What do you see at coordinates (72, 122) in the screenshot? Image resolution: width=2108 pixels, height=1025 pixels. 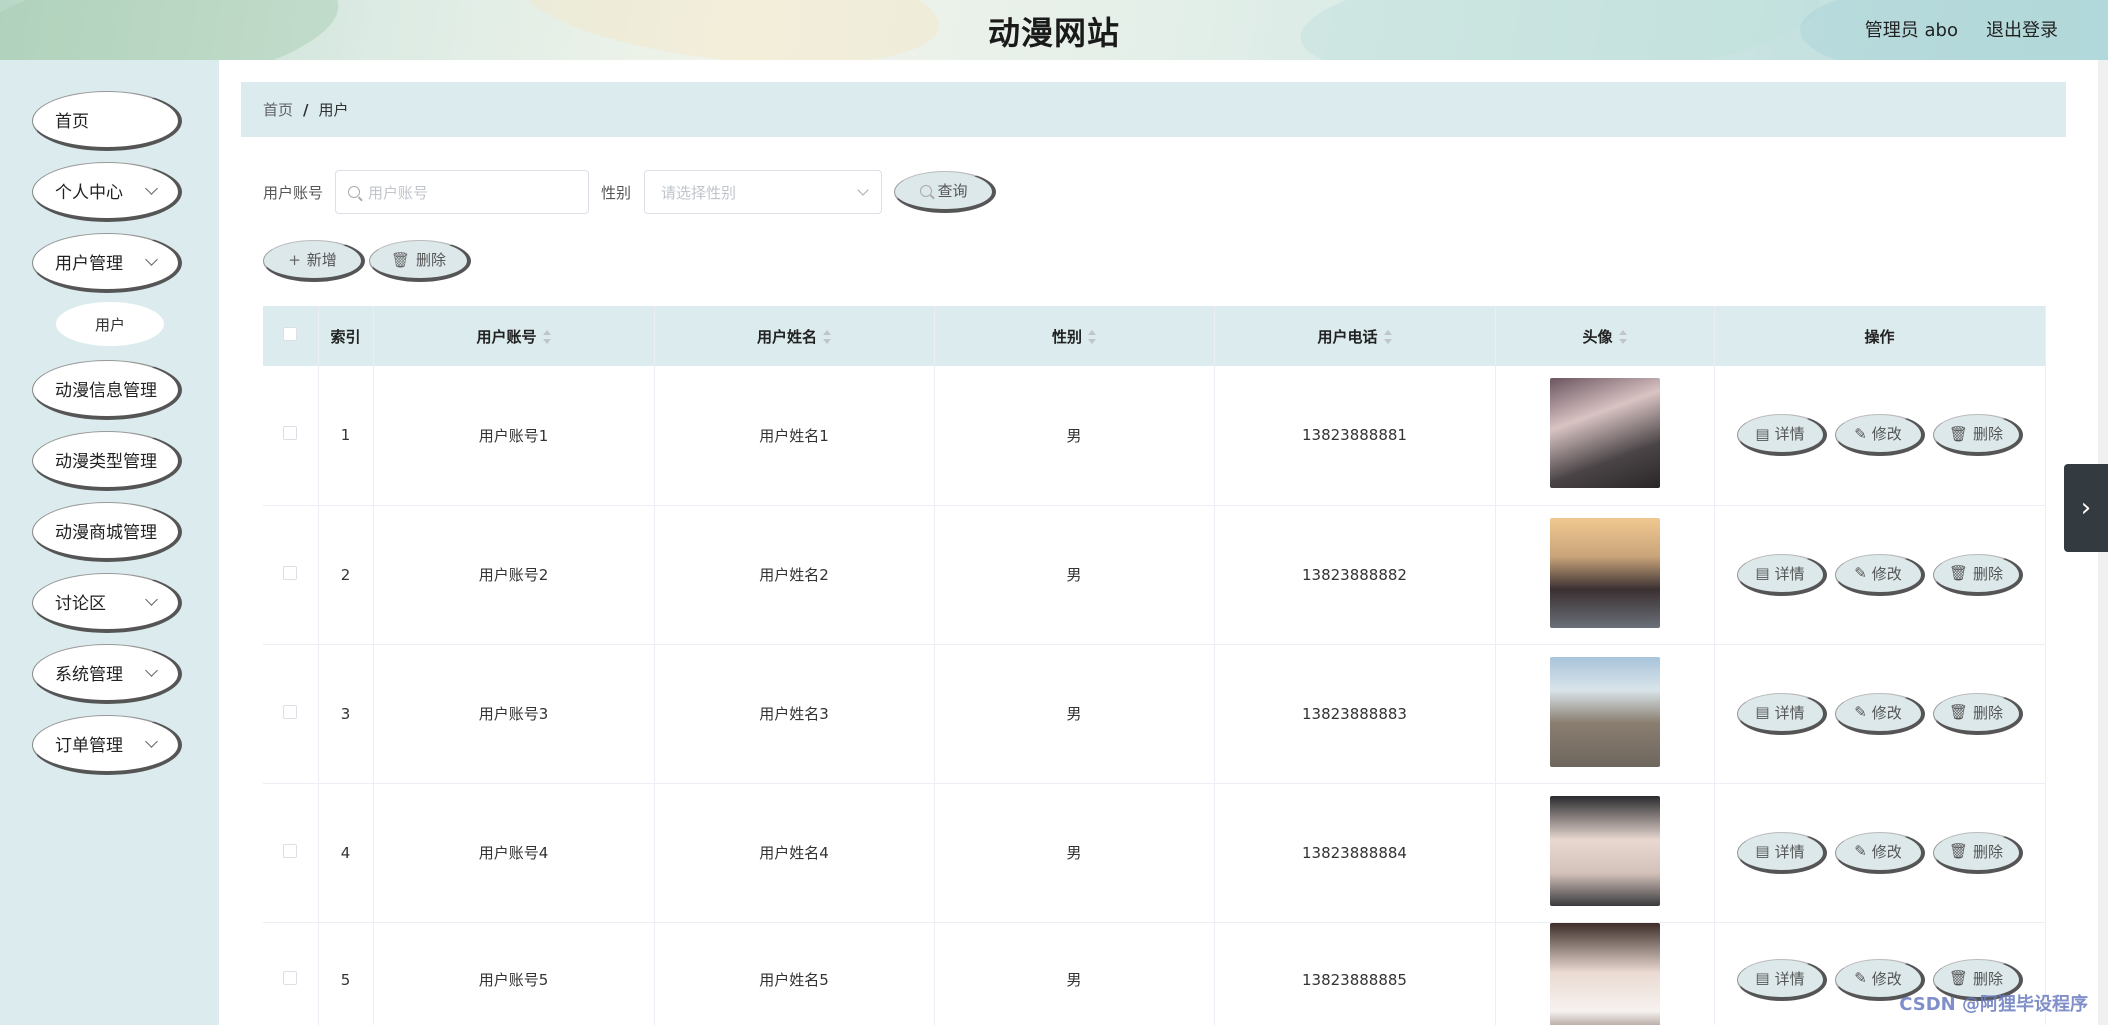 I see `sidebar-item-label: 首页` at bounding box center [72, 122].